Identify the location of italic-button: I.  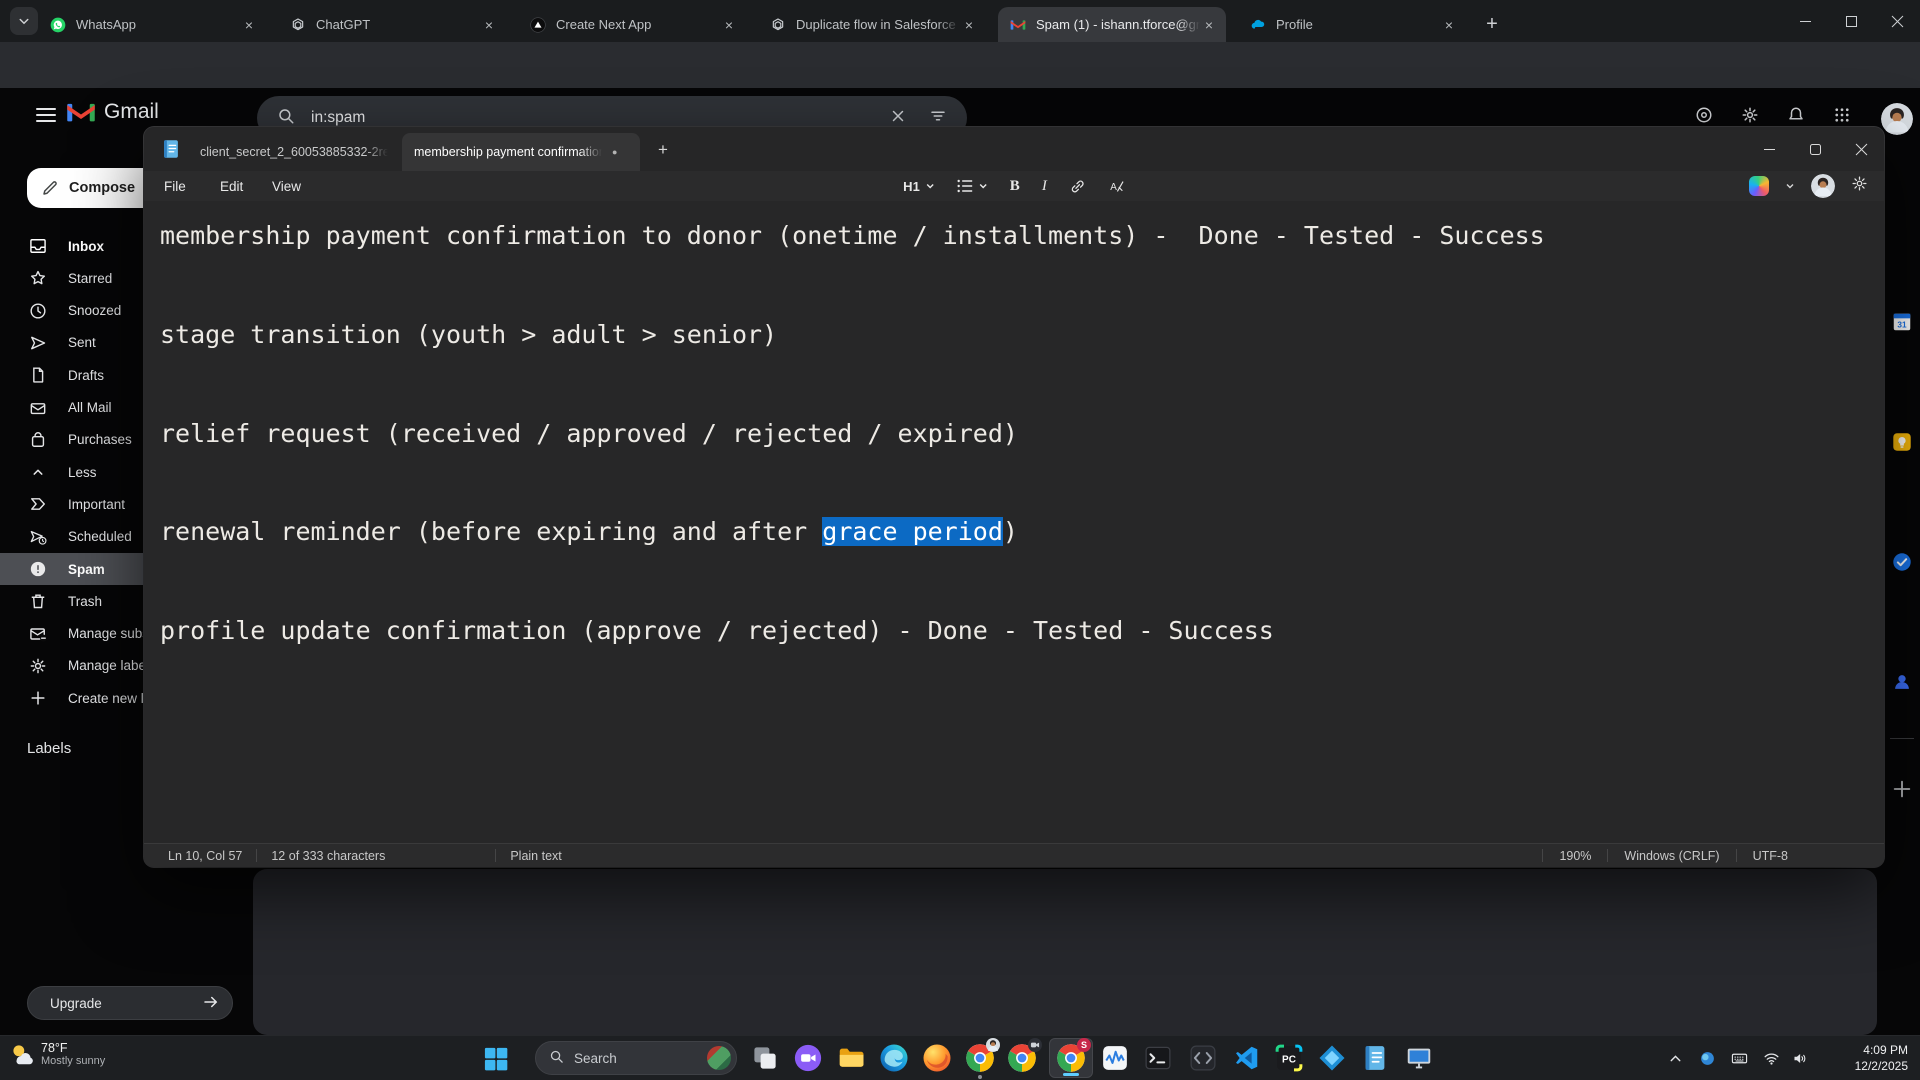
(1044, 186).